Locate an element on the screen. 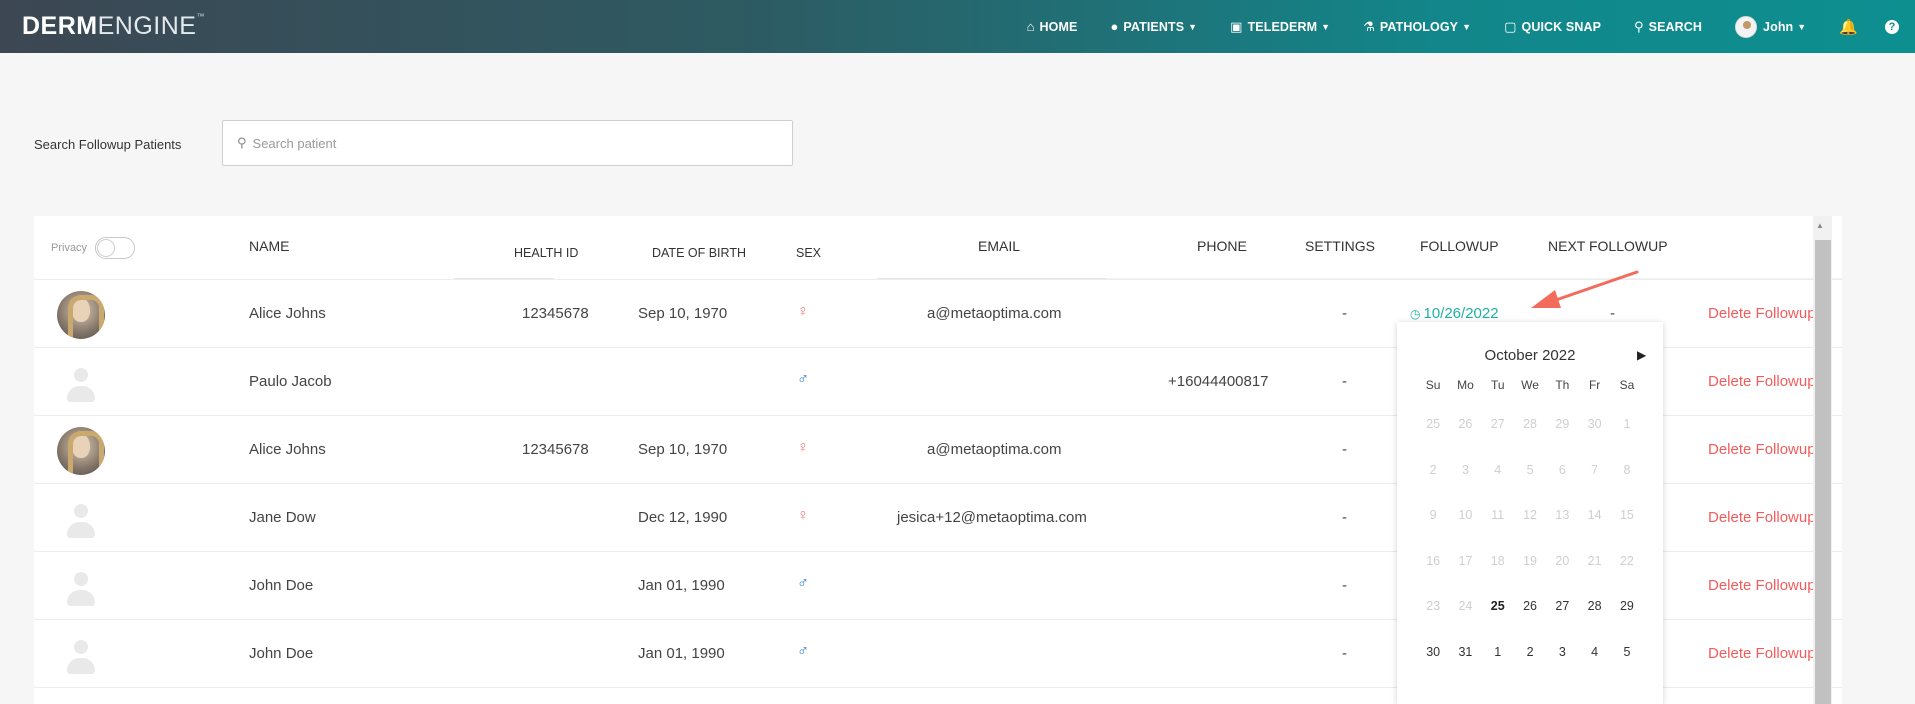 The width and height of the screenshot is (1915, 704). col-header-next-followup: NEXT FOLLOWUP is located at coordinates (1608, 246).